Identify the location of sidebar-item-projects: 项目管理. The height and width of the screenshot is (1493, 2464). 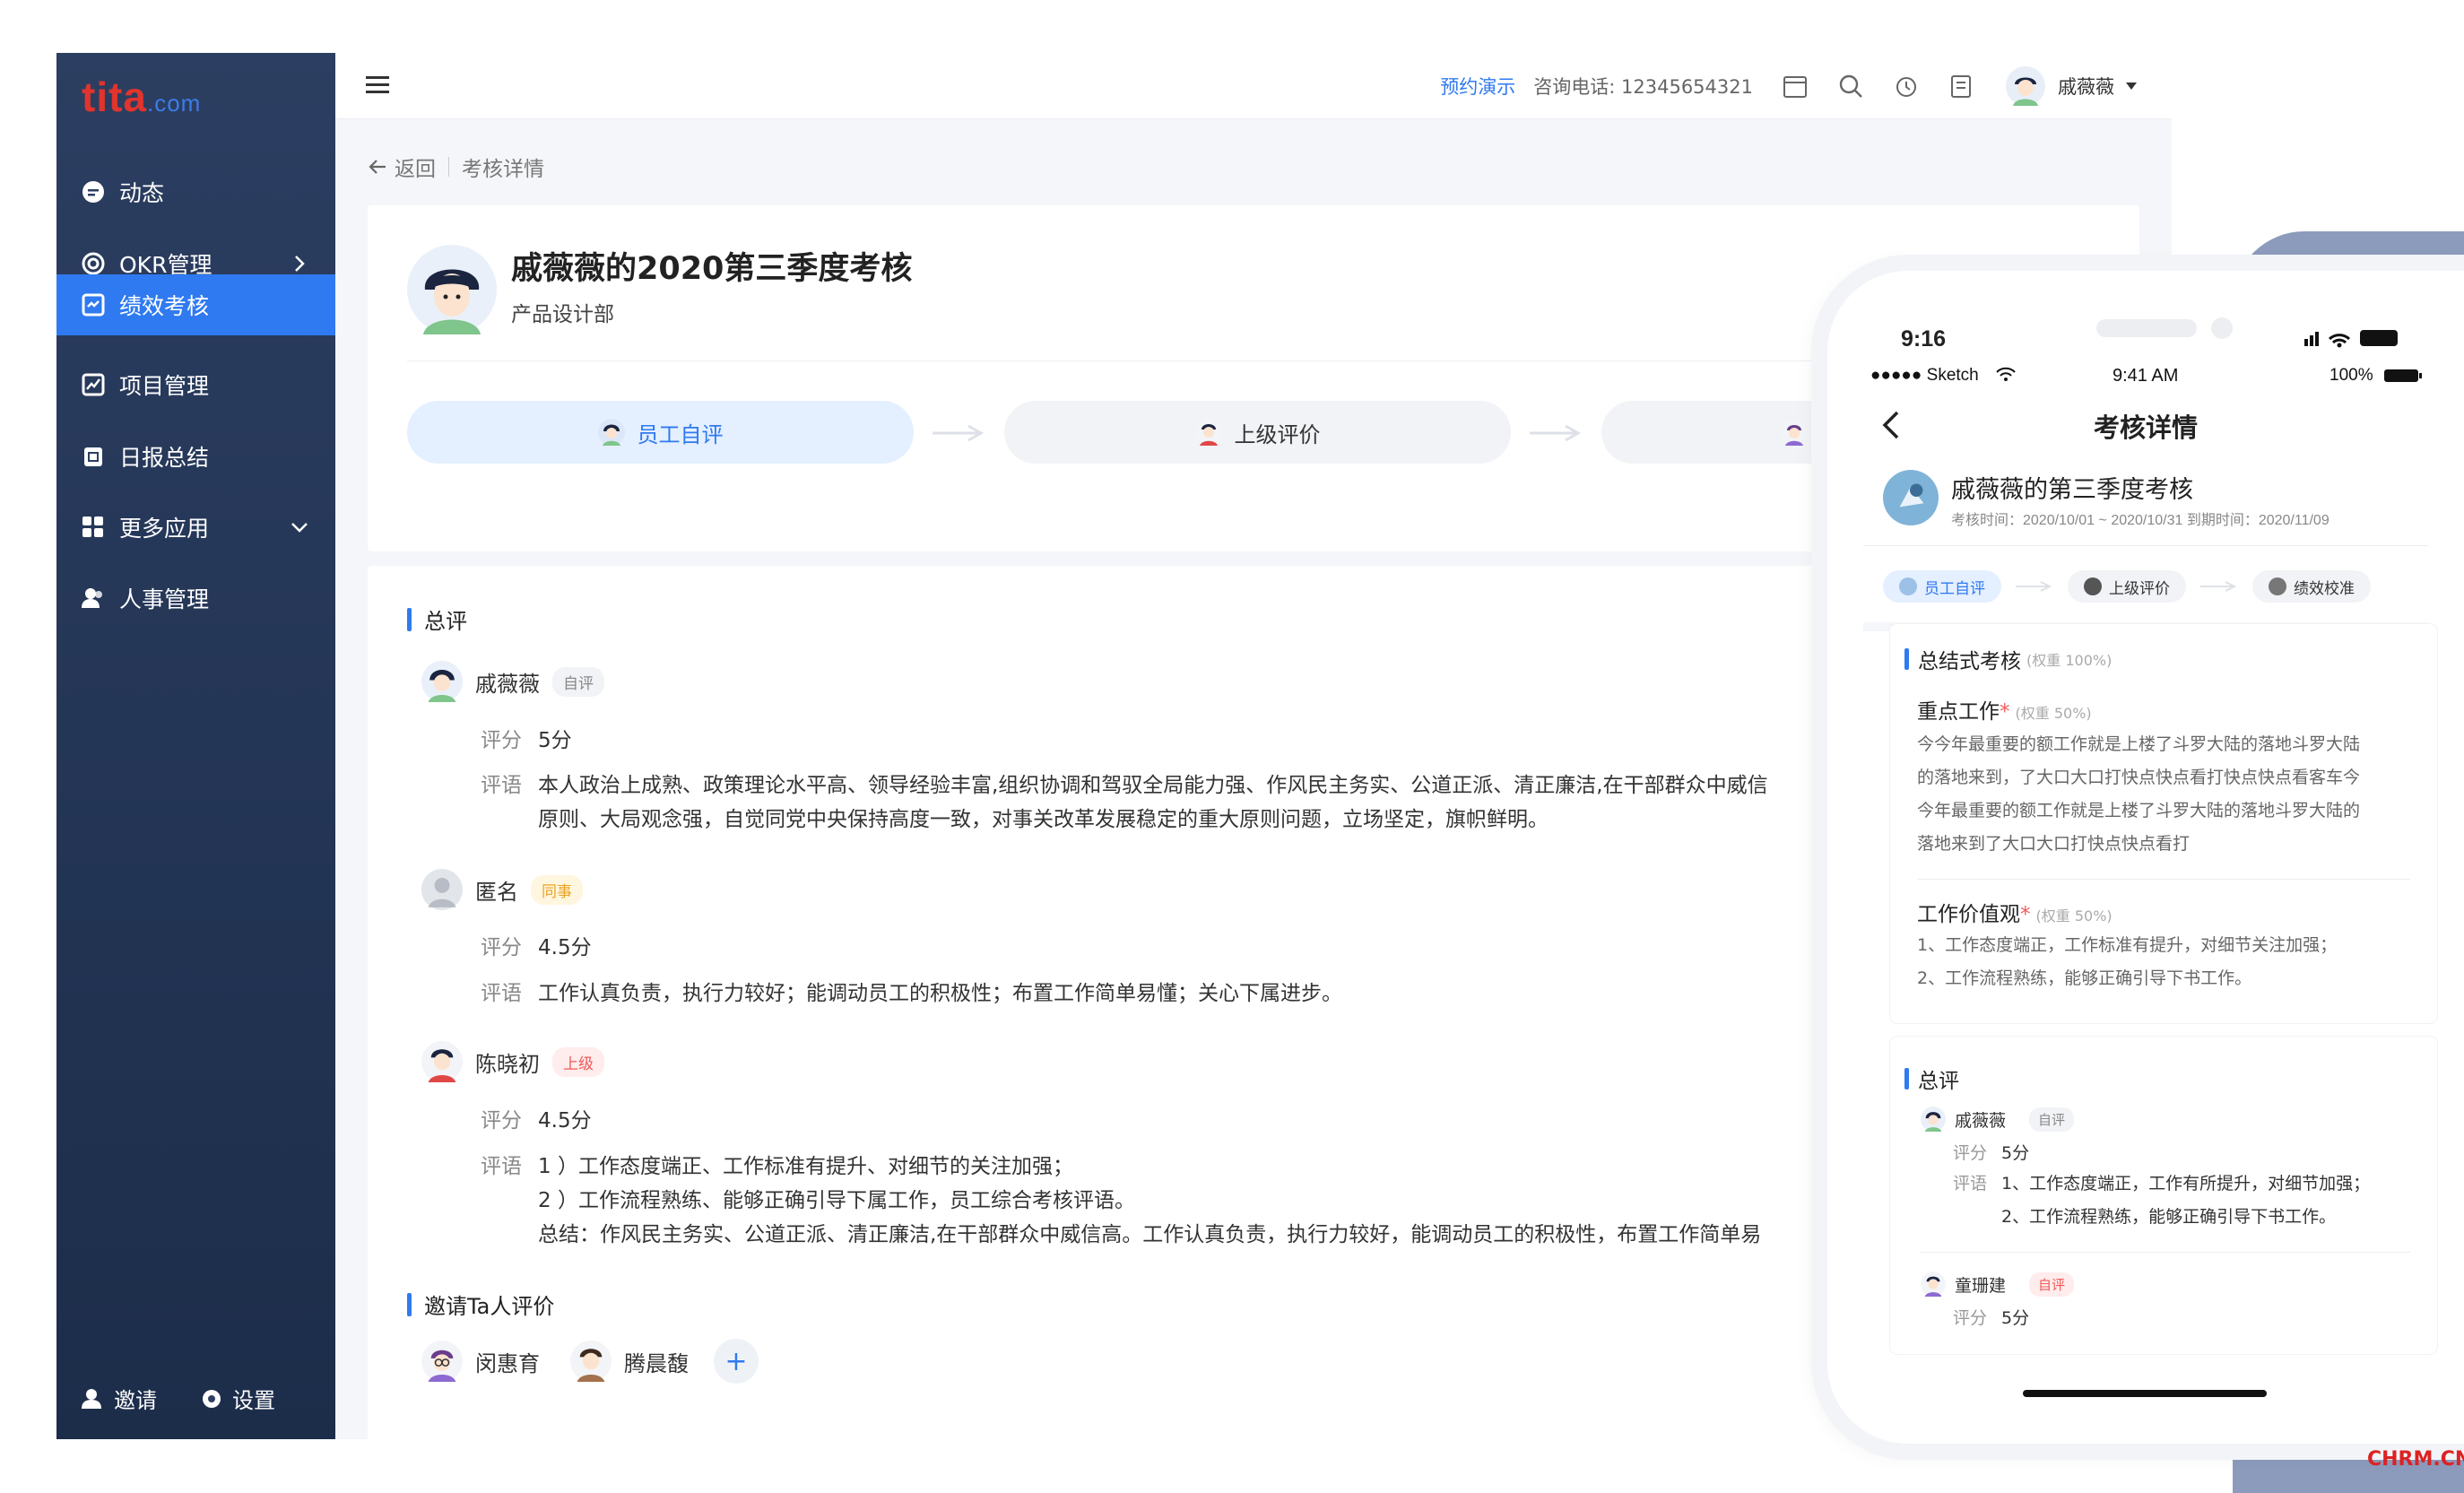
(195, 384).